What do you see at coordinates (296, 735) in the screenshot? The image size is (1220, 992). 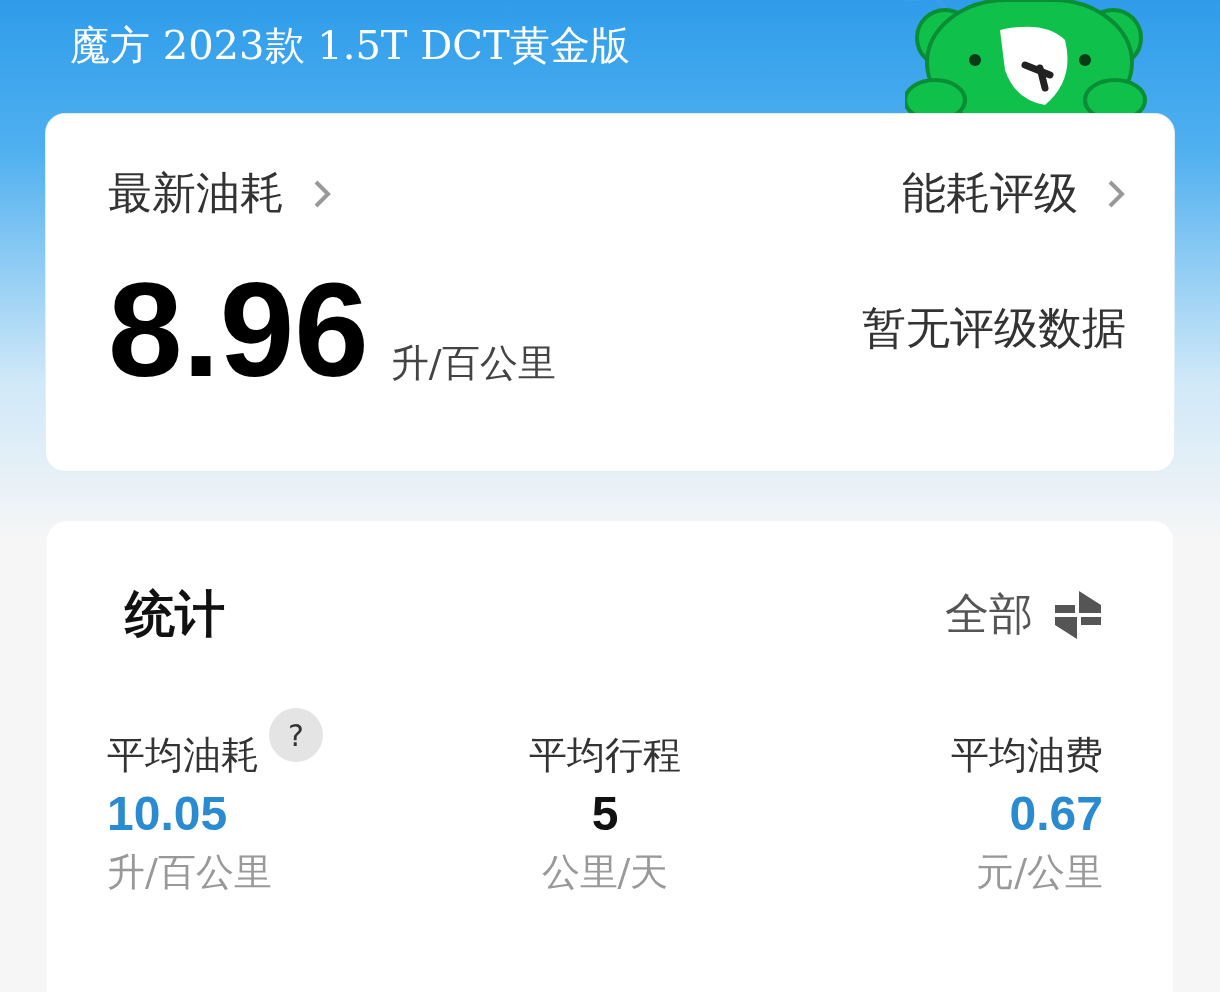 I see `help-button: ?` at bounding box center [296, 735].